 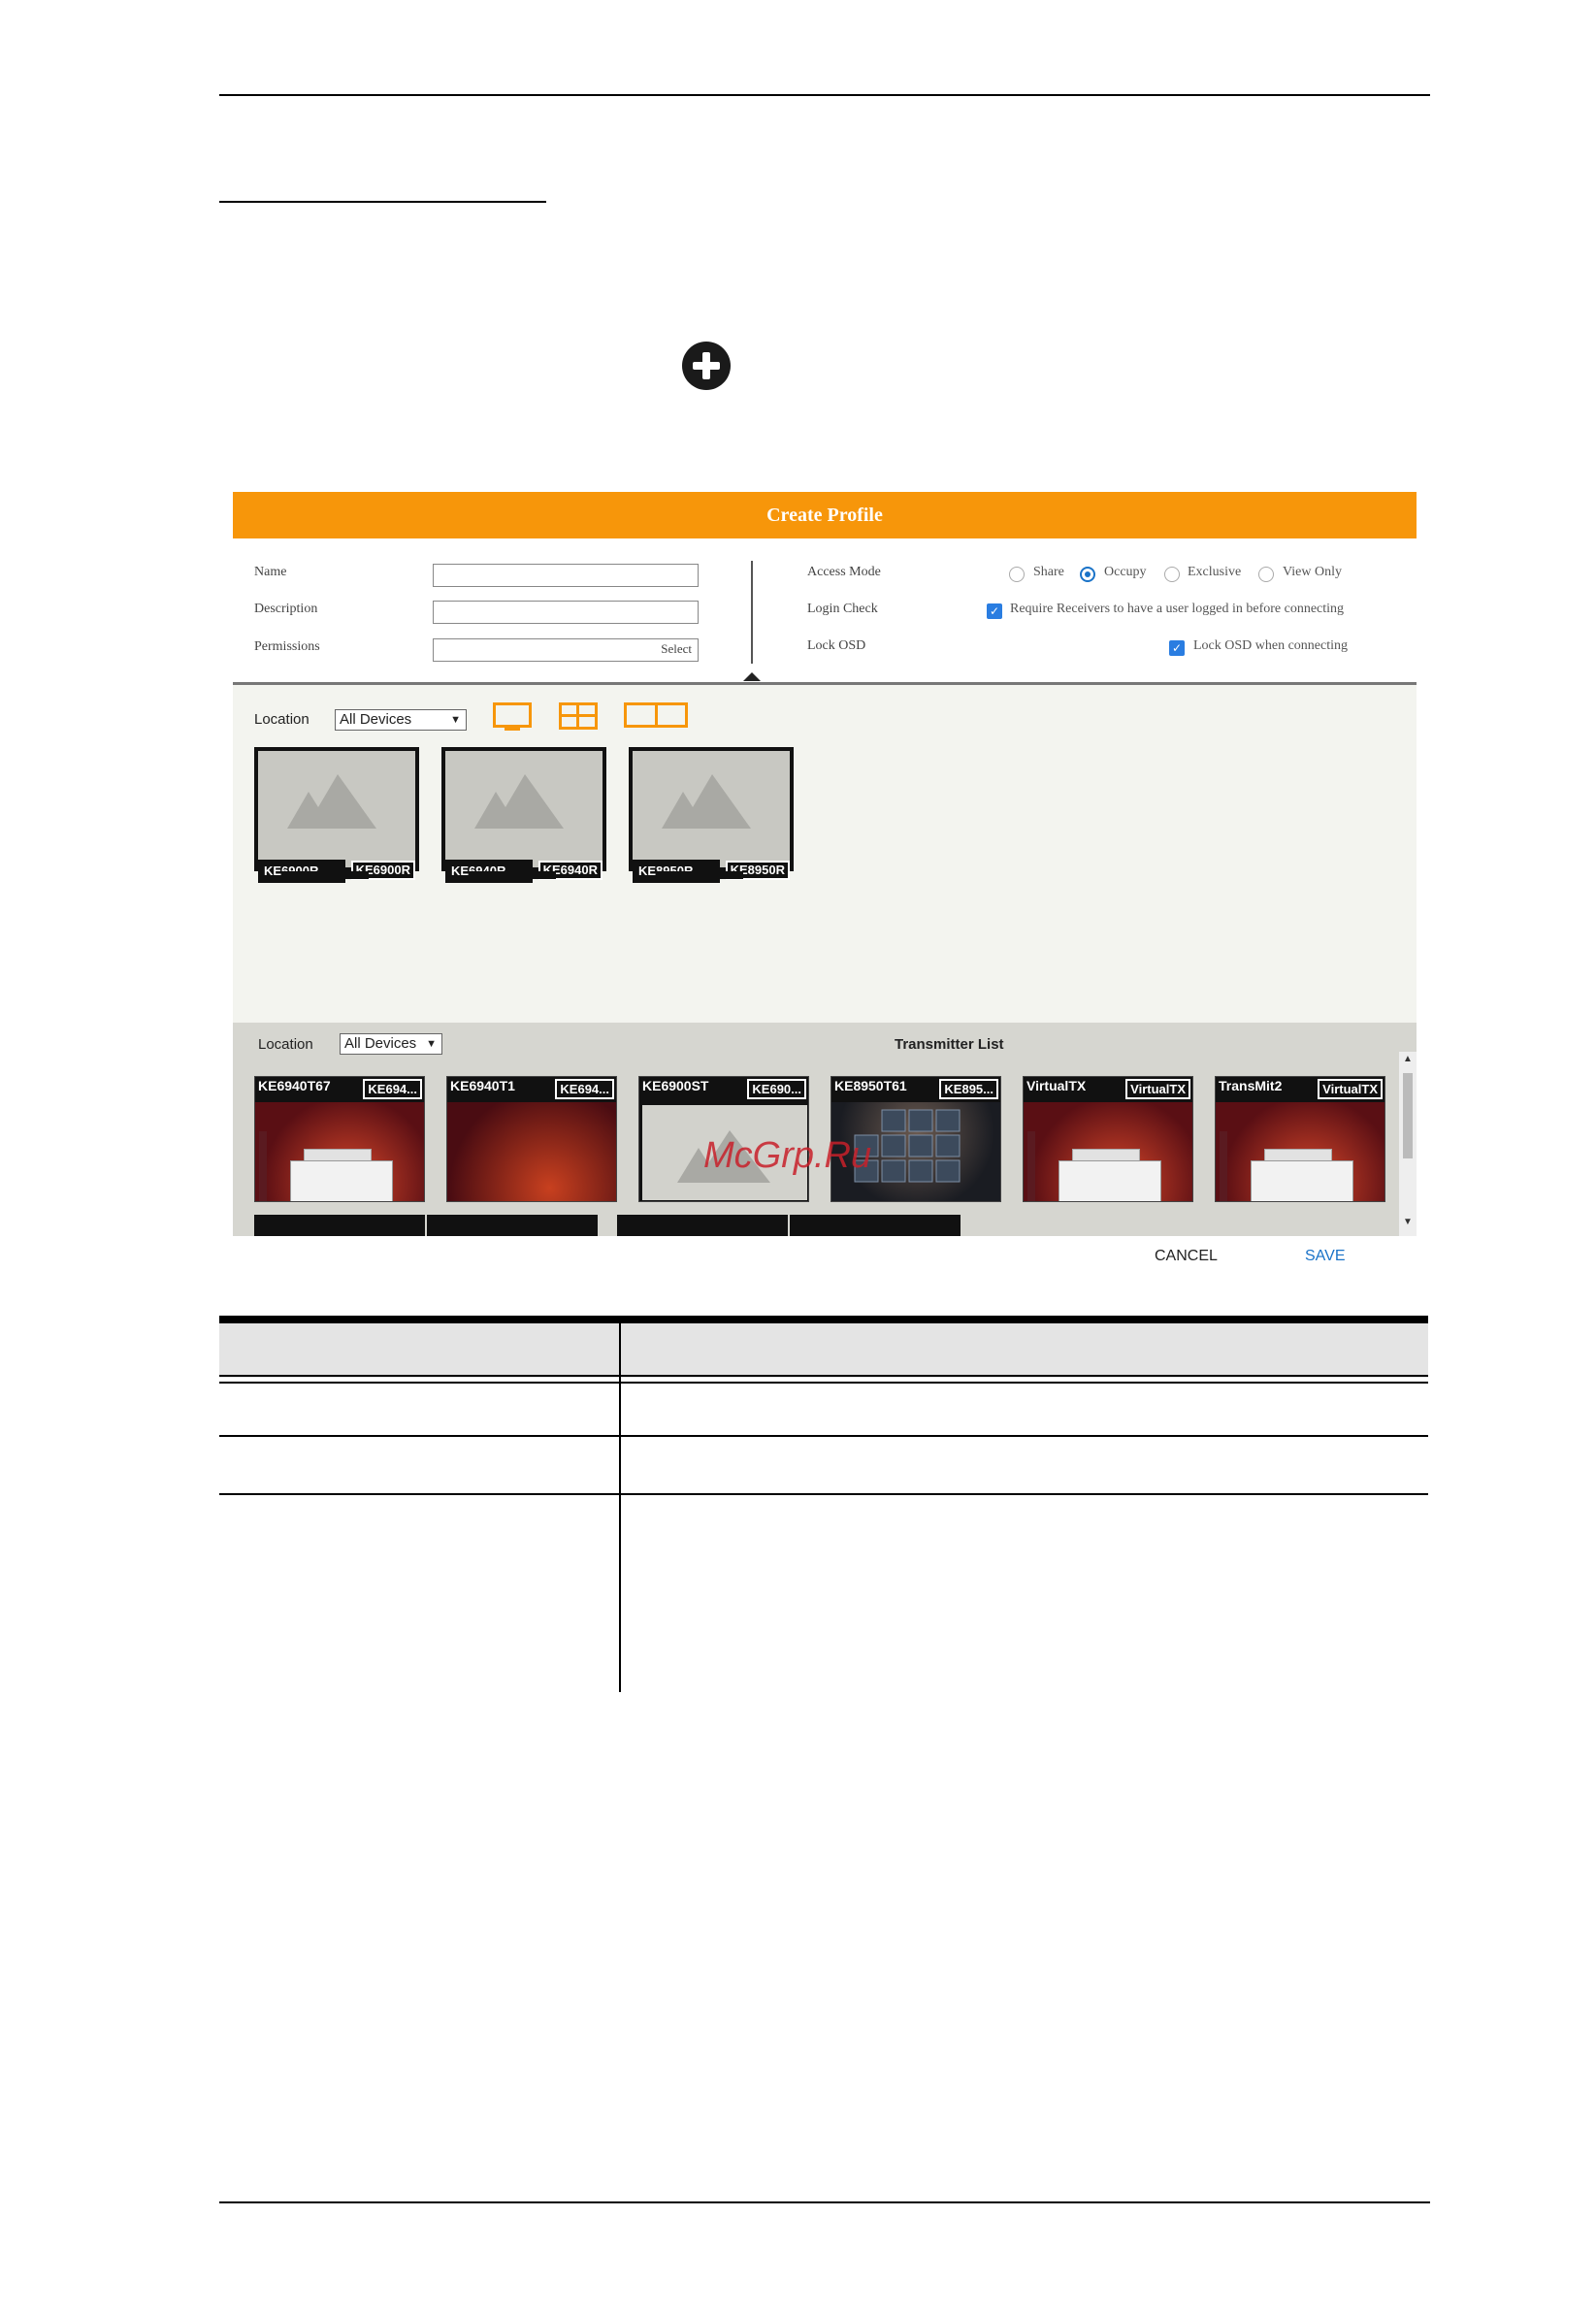 I want to click on scroll-thumb, so click(x=1408, y=1115).